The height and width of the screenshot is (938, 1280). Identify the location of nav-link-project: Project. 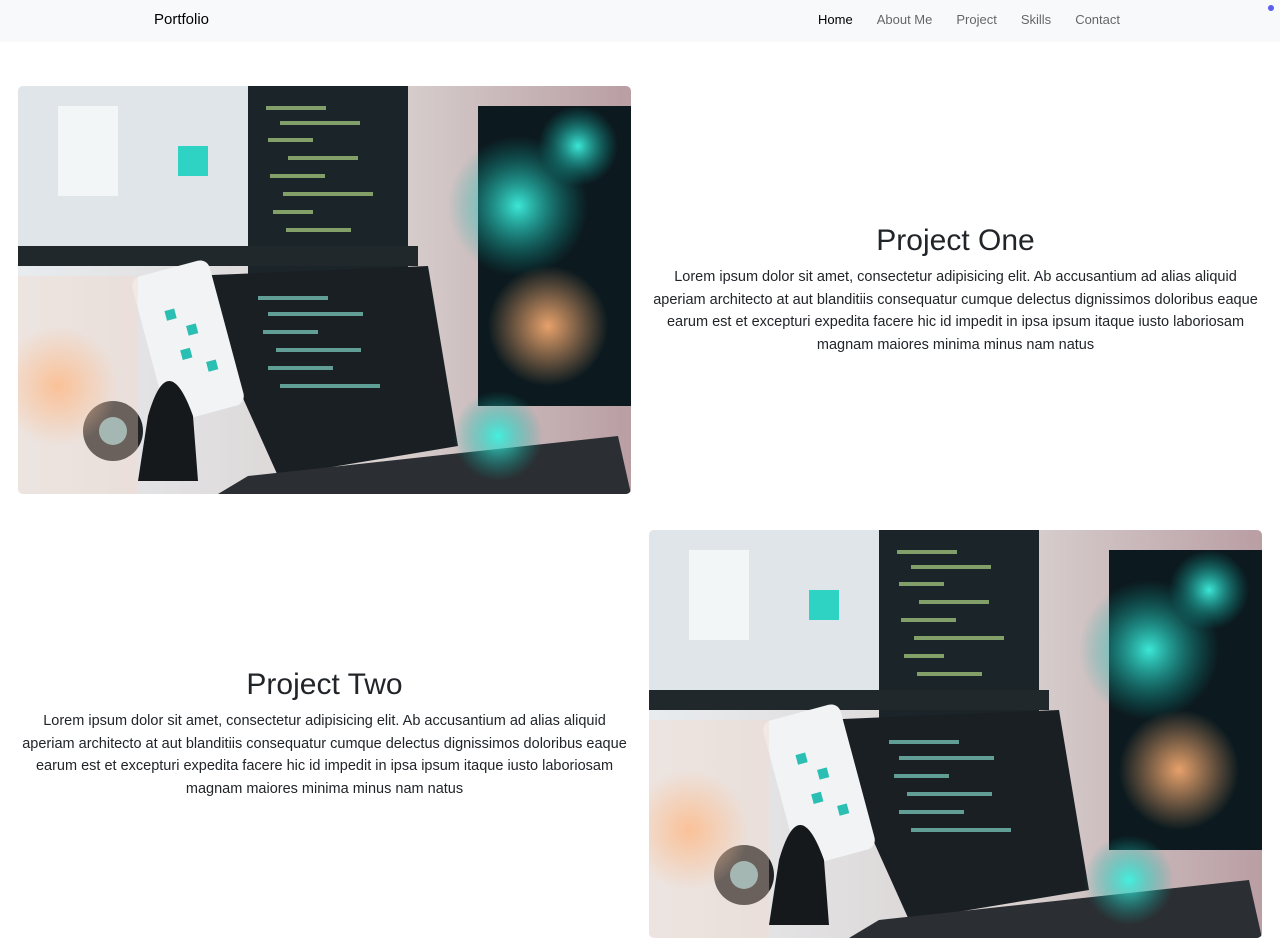
(976, 19).